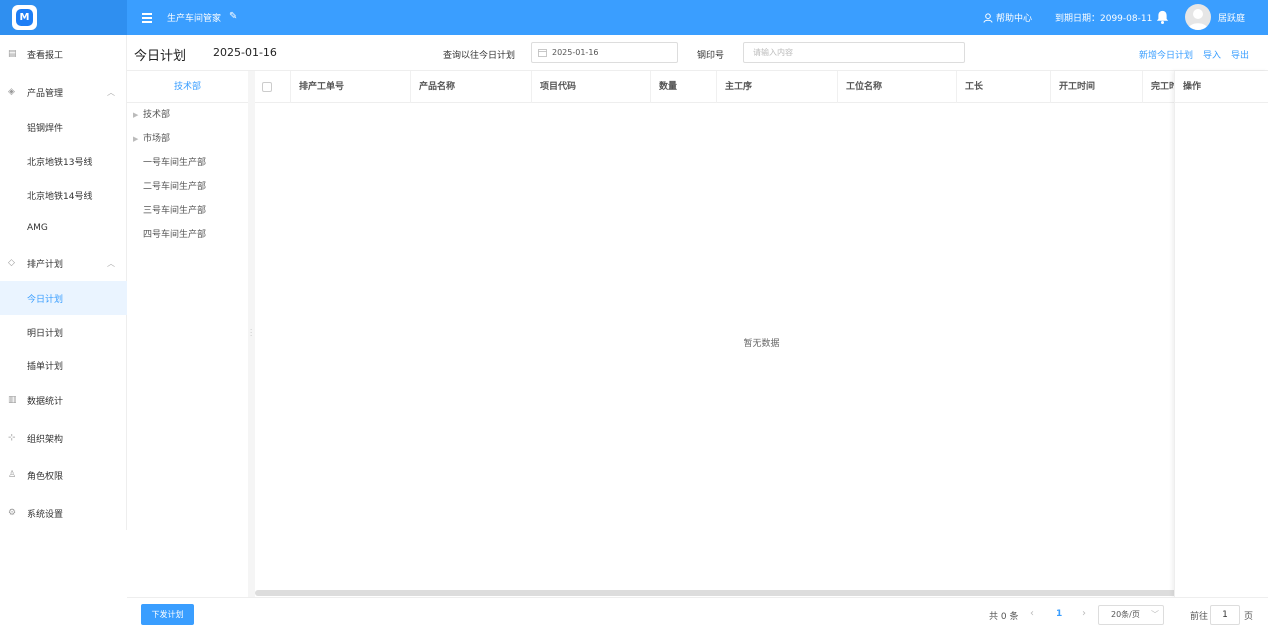 This screenshot has width=1268, height=628. Describe the element at coordinates (988, 17) in the screenshot. I see `user-outline-icon` at that location.